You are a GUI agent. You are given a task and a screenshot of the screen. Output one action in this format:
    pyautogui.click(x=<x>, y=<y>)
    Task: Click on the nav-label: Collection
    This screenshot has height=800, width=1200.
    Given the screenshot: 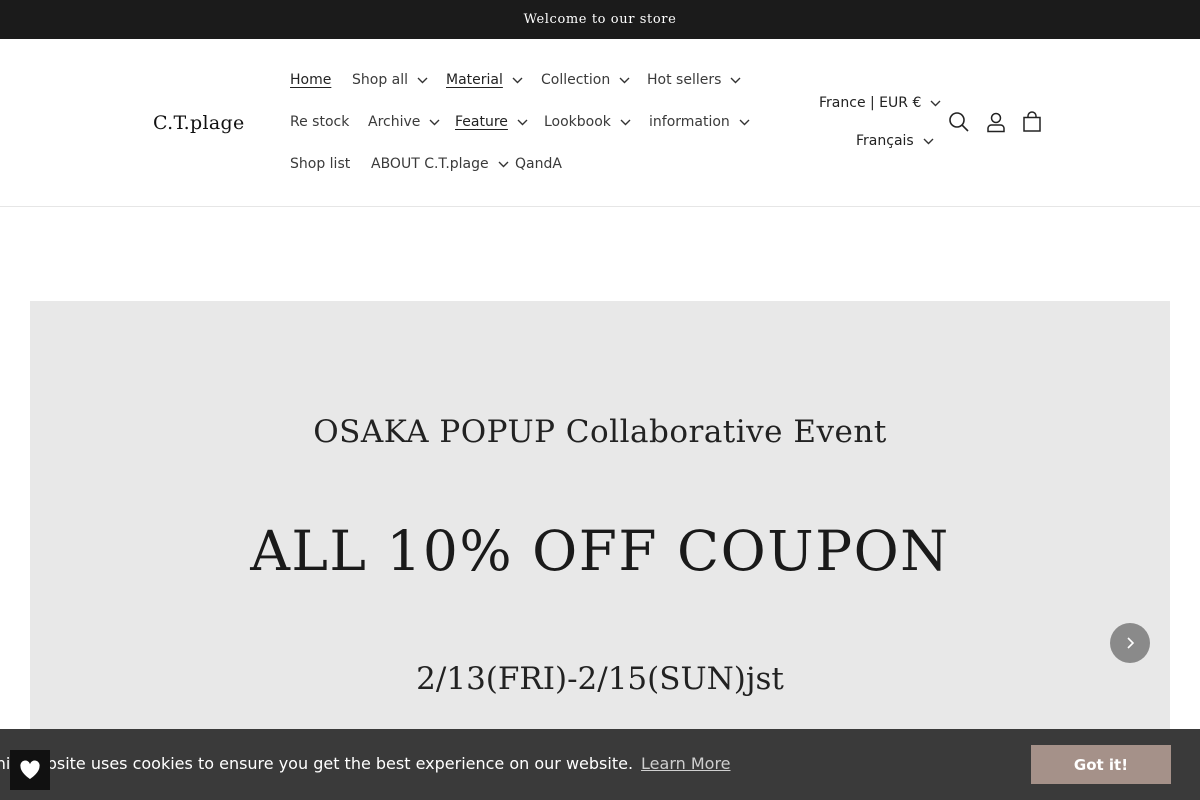 What is the action you would take?
    pyautogui.click(x=576, y=80)
    